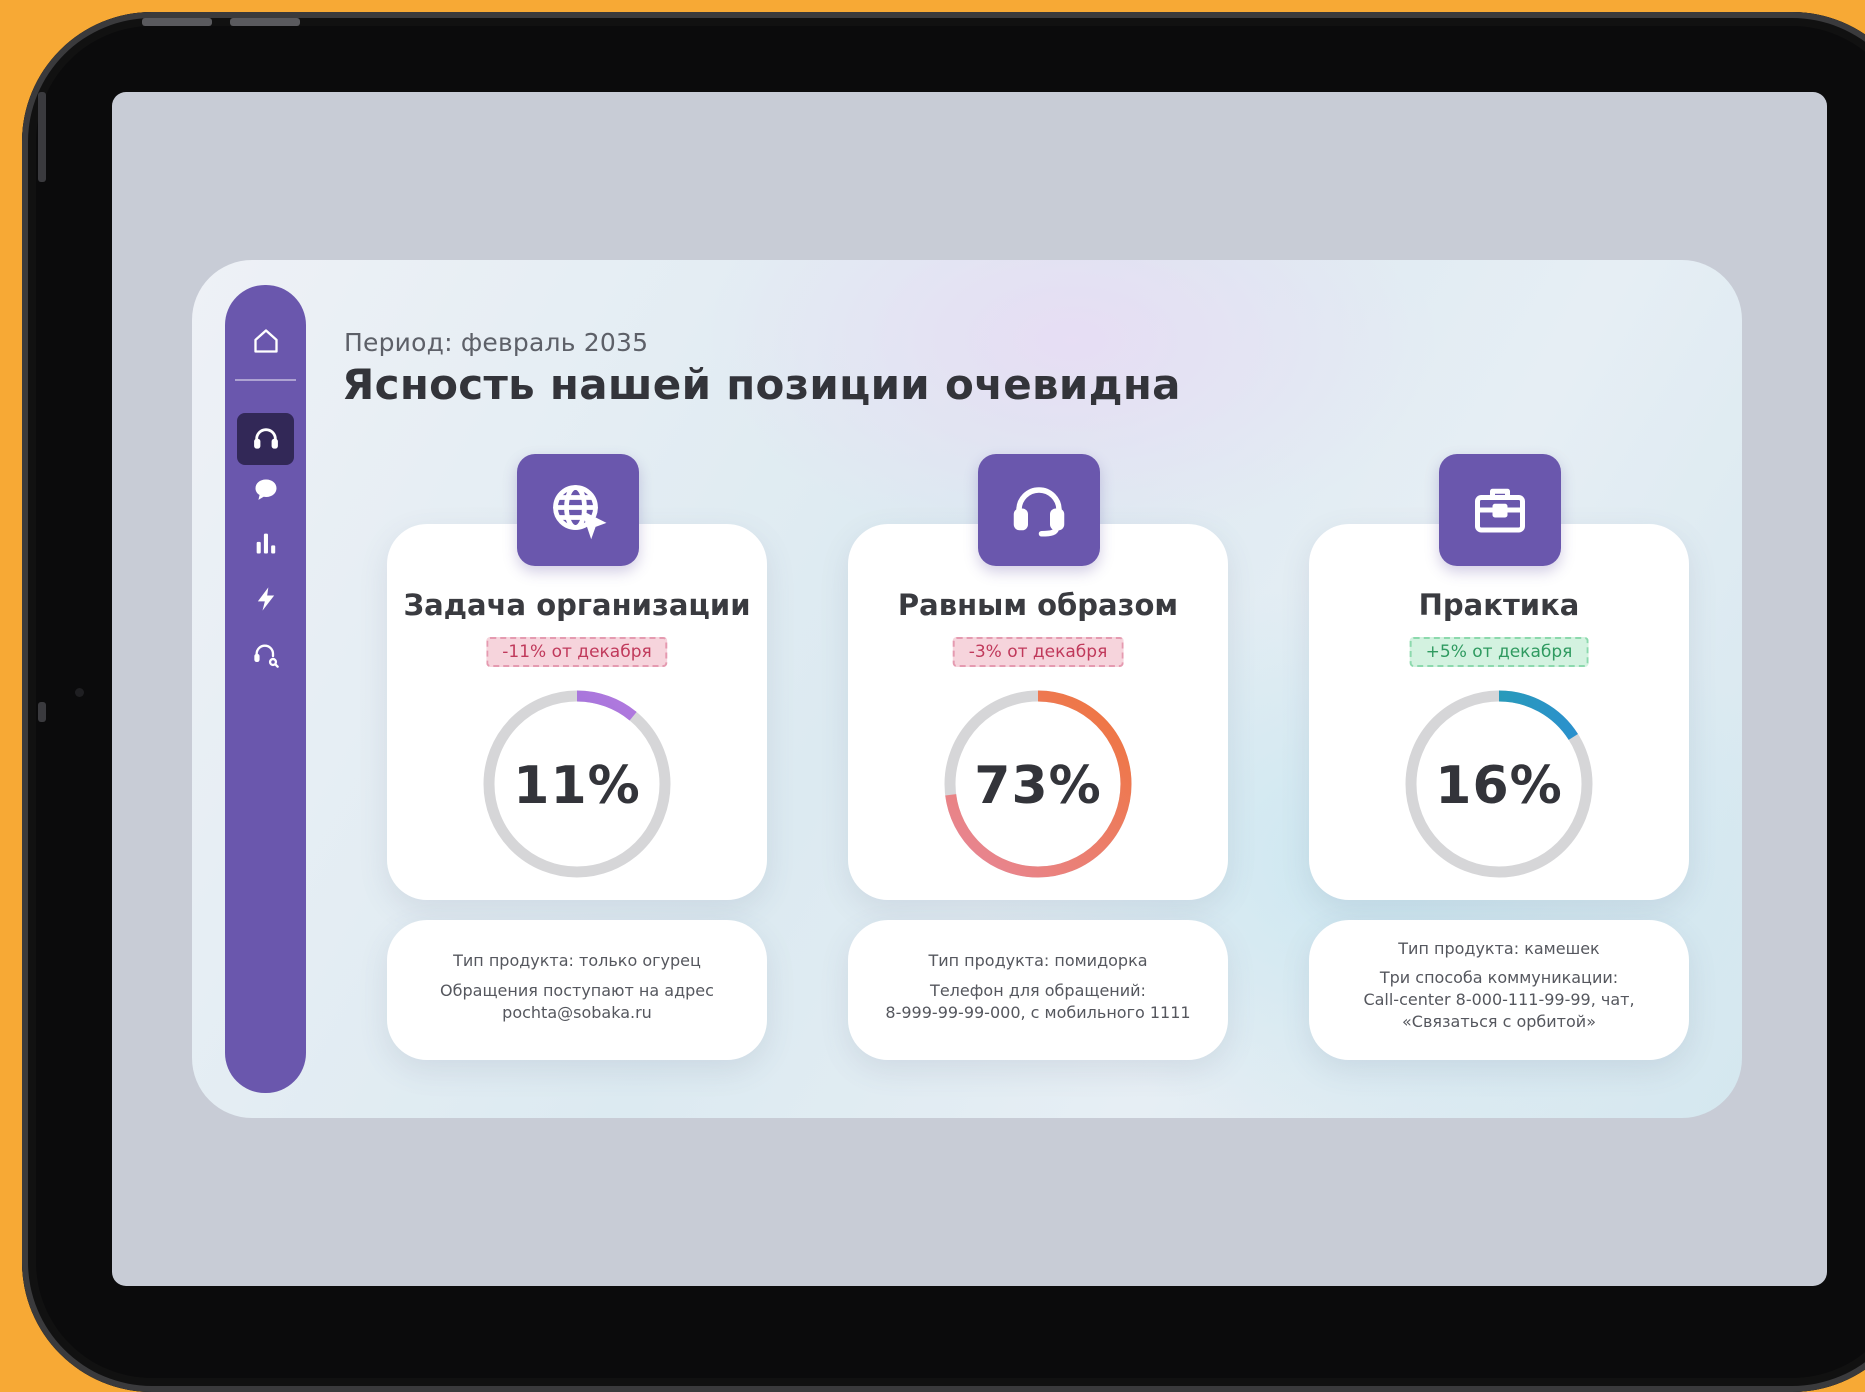  Describe the element at coordinates (1038, 960) in the screenshot. I see `product-type: Тип продукта: помидорка` at that location.